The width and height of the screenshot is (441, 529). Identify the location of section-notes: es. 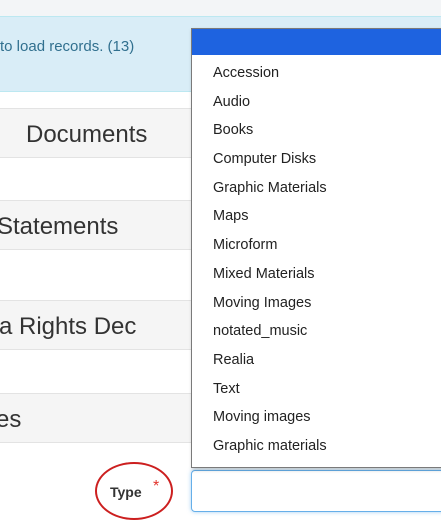
(107, 418).